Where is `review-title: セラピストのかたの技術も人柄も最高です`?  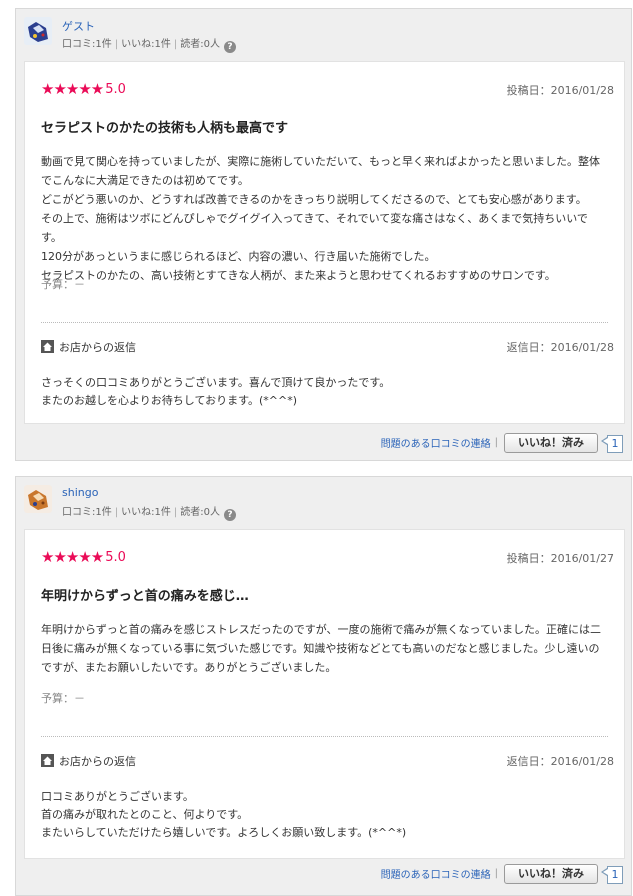 review-title: セラピストのかたの技術も人柄も最高です is located at coordinates (165, 128).